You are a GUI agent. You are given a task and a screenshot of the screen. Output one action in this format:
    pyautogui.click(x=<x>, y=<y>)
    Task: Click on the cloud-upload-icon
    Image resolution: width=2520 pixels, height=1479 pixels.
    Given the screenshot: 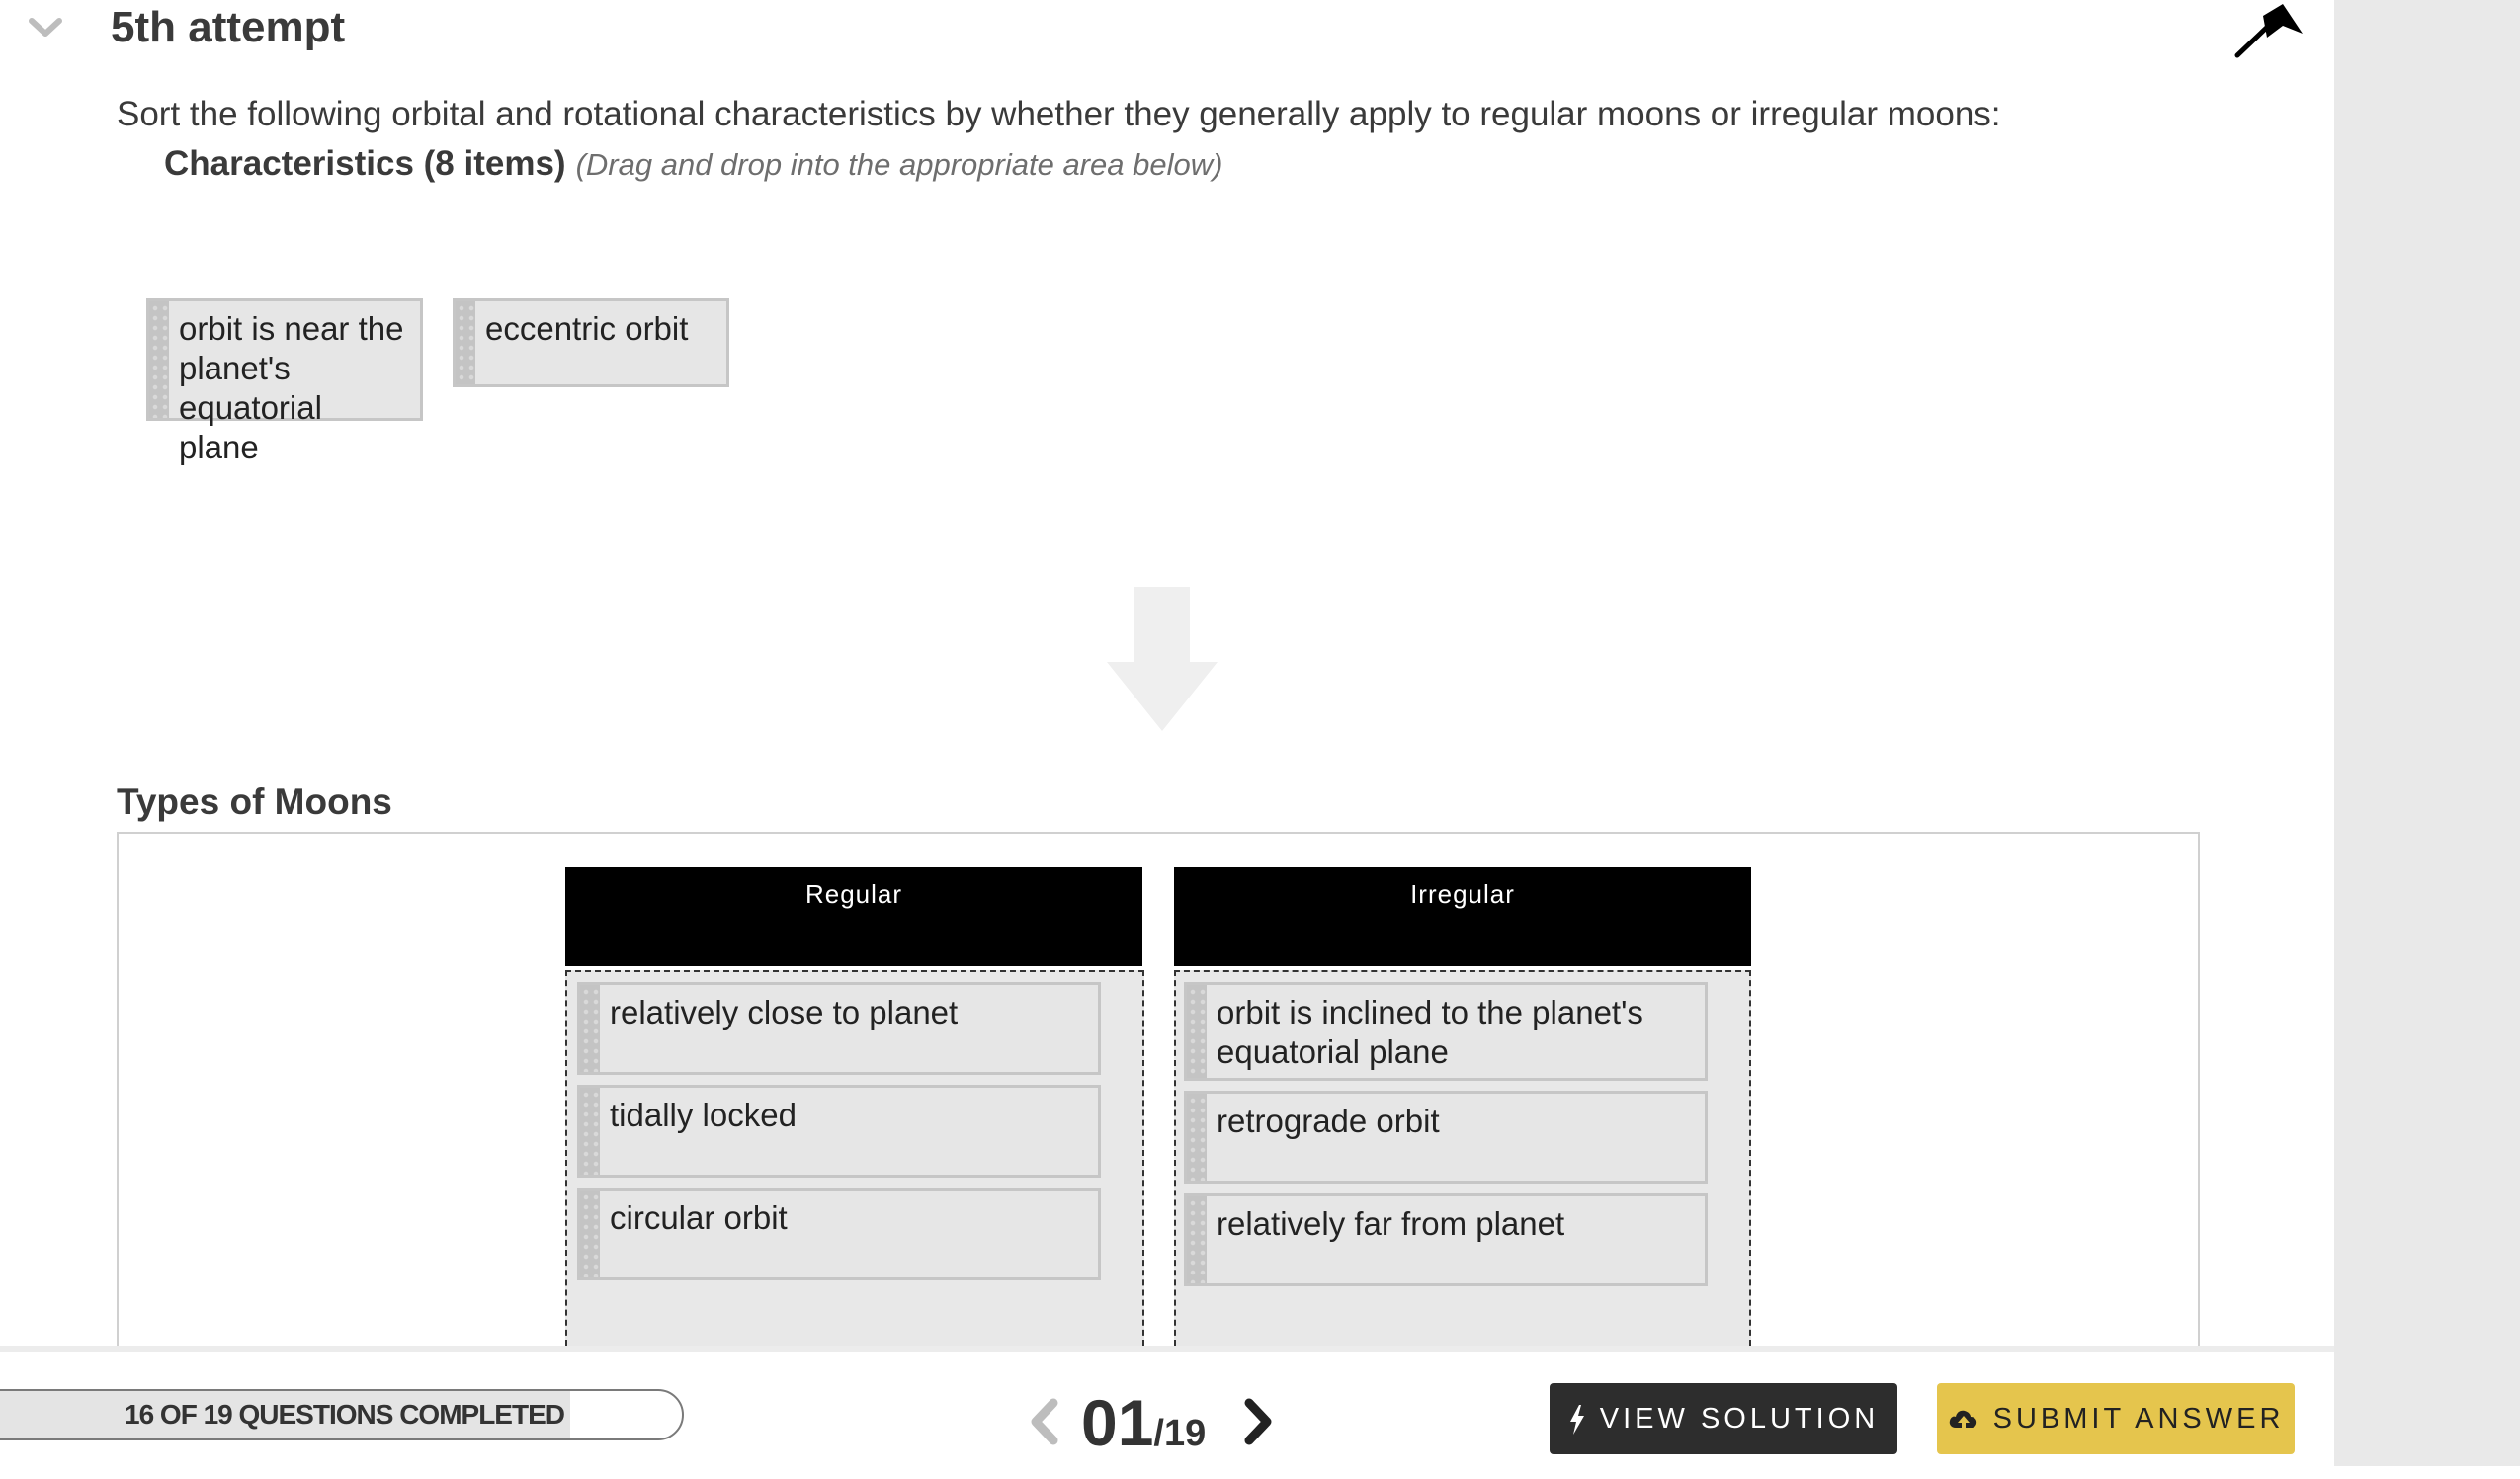 What is the action you would take?
    pyautogui.click(x=1962, y=1421)
    